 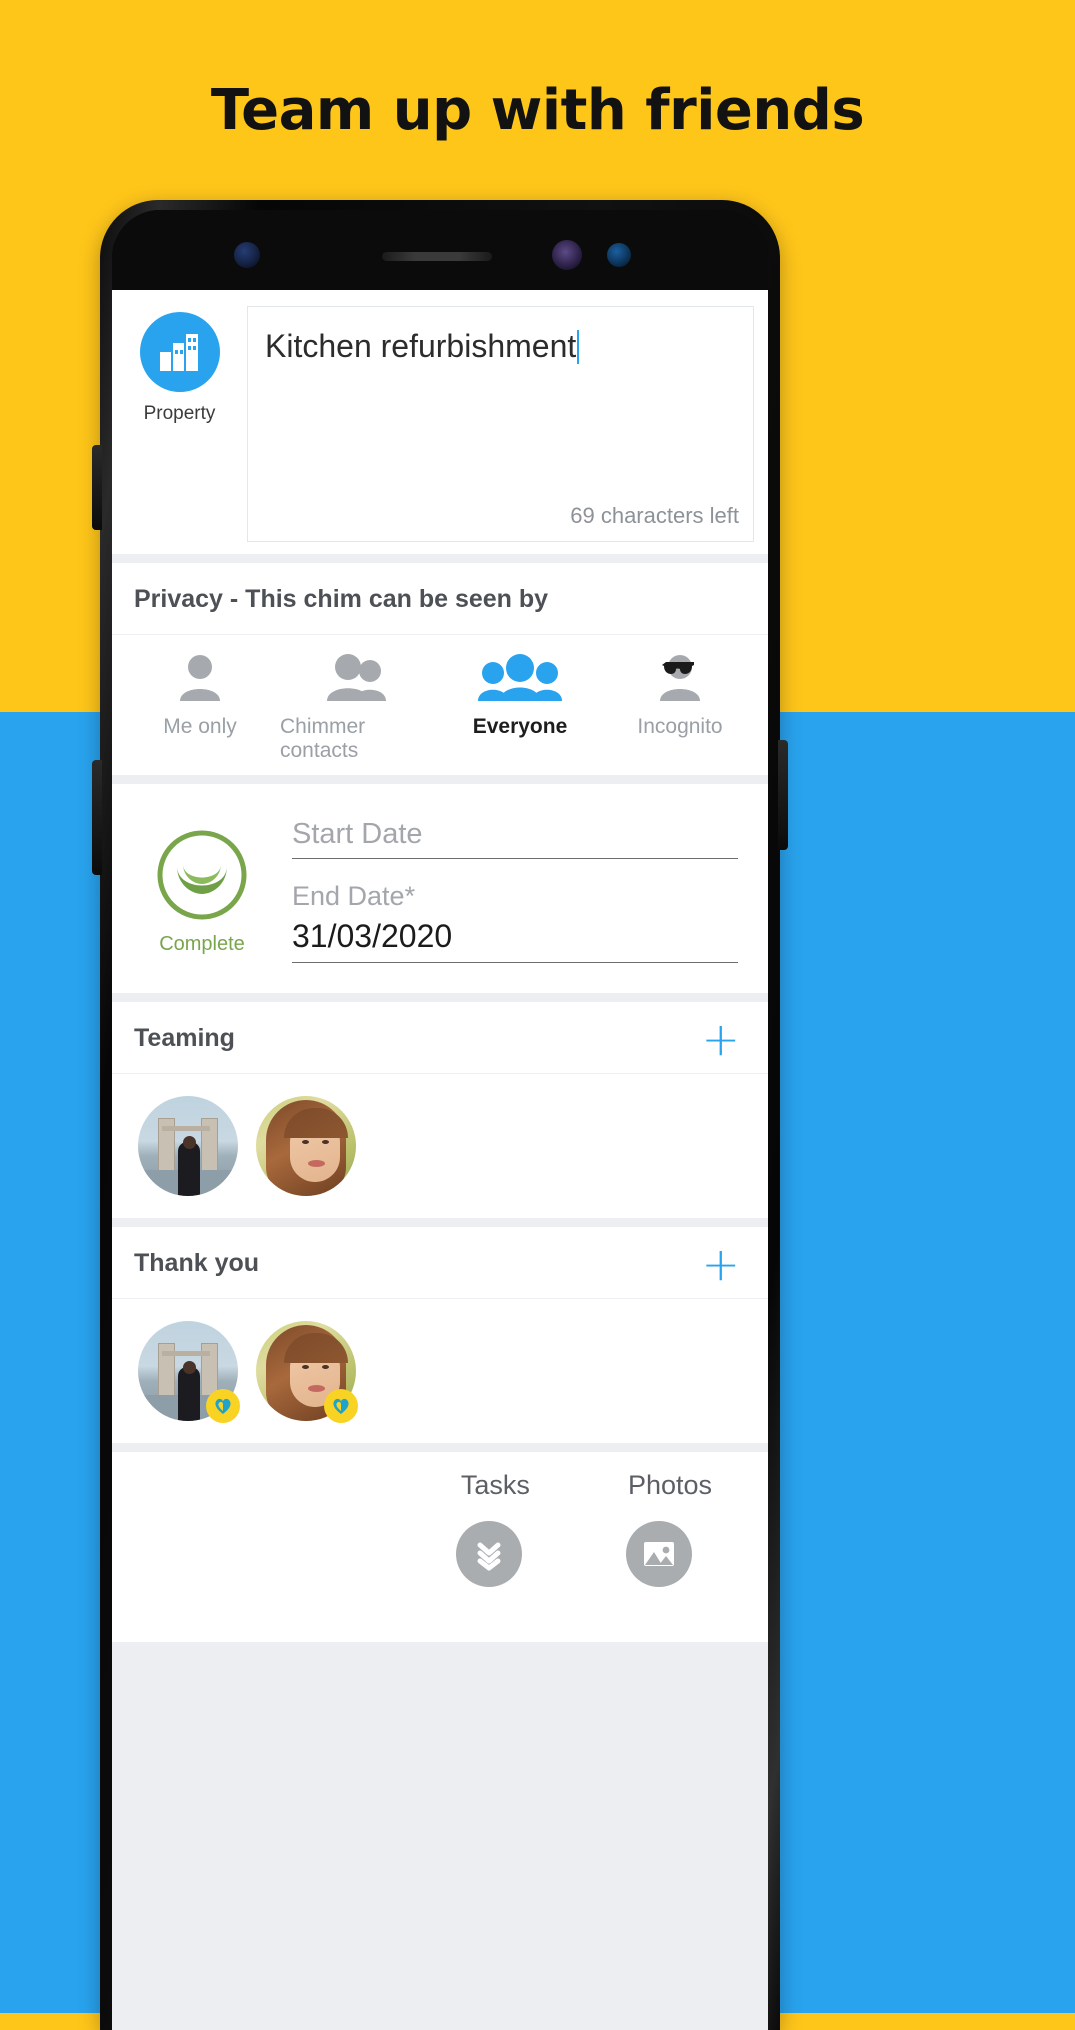 What do you see at coordinates (97, 487) in the screenshot?
I see `phone-button-left-upper` at bounding box center [97, 487].